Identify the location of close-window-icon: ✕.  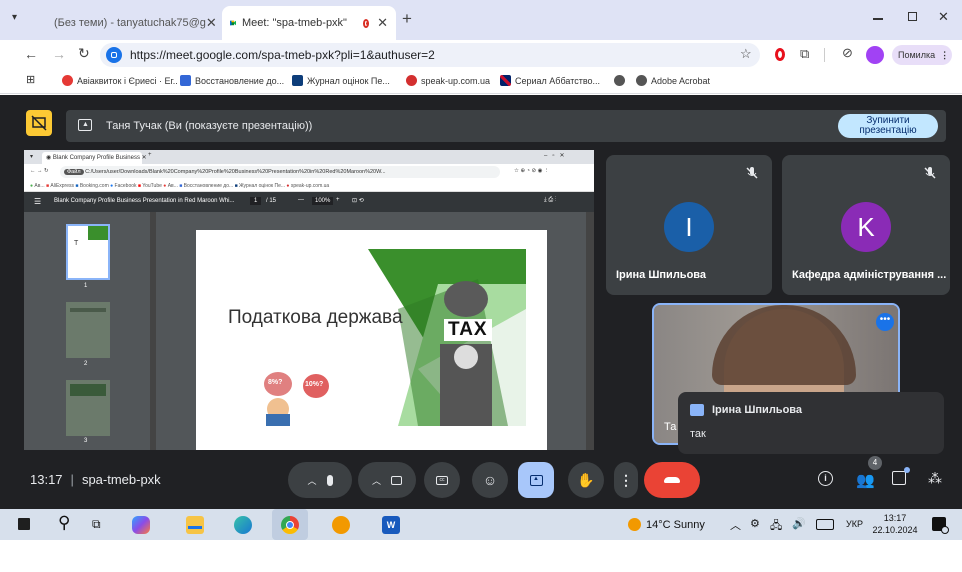
(943, 17).